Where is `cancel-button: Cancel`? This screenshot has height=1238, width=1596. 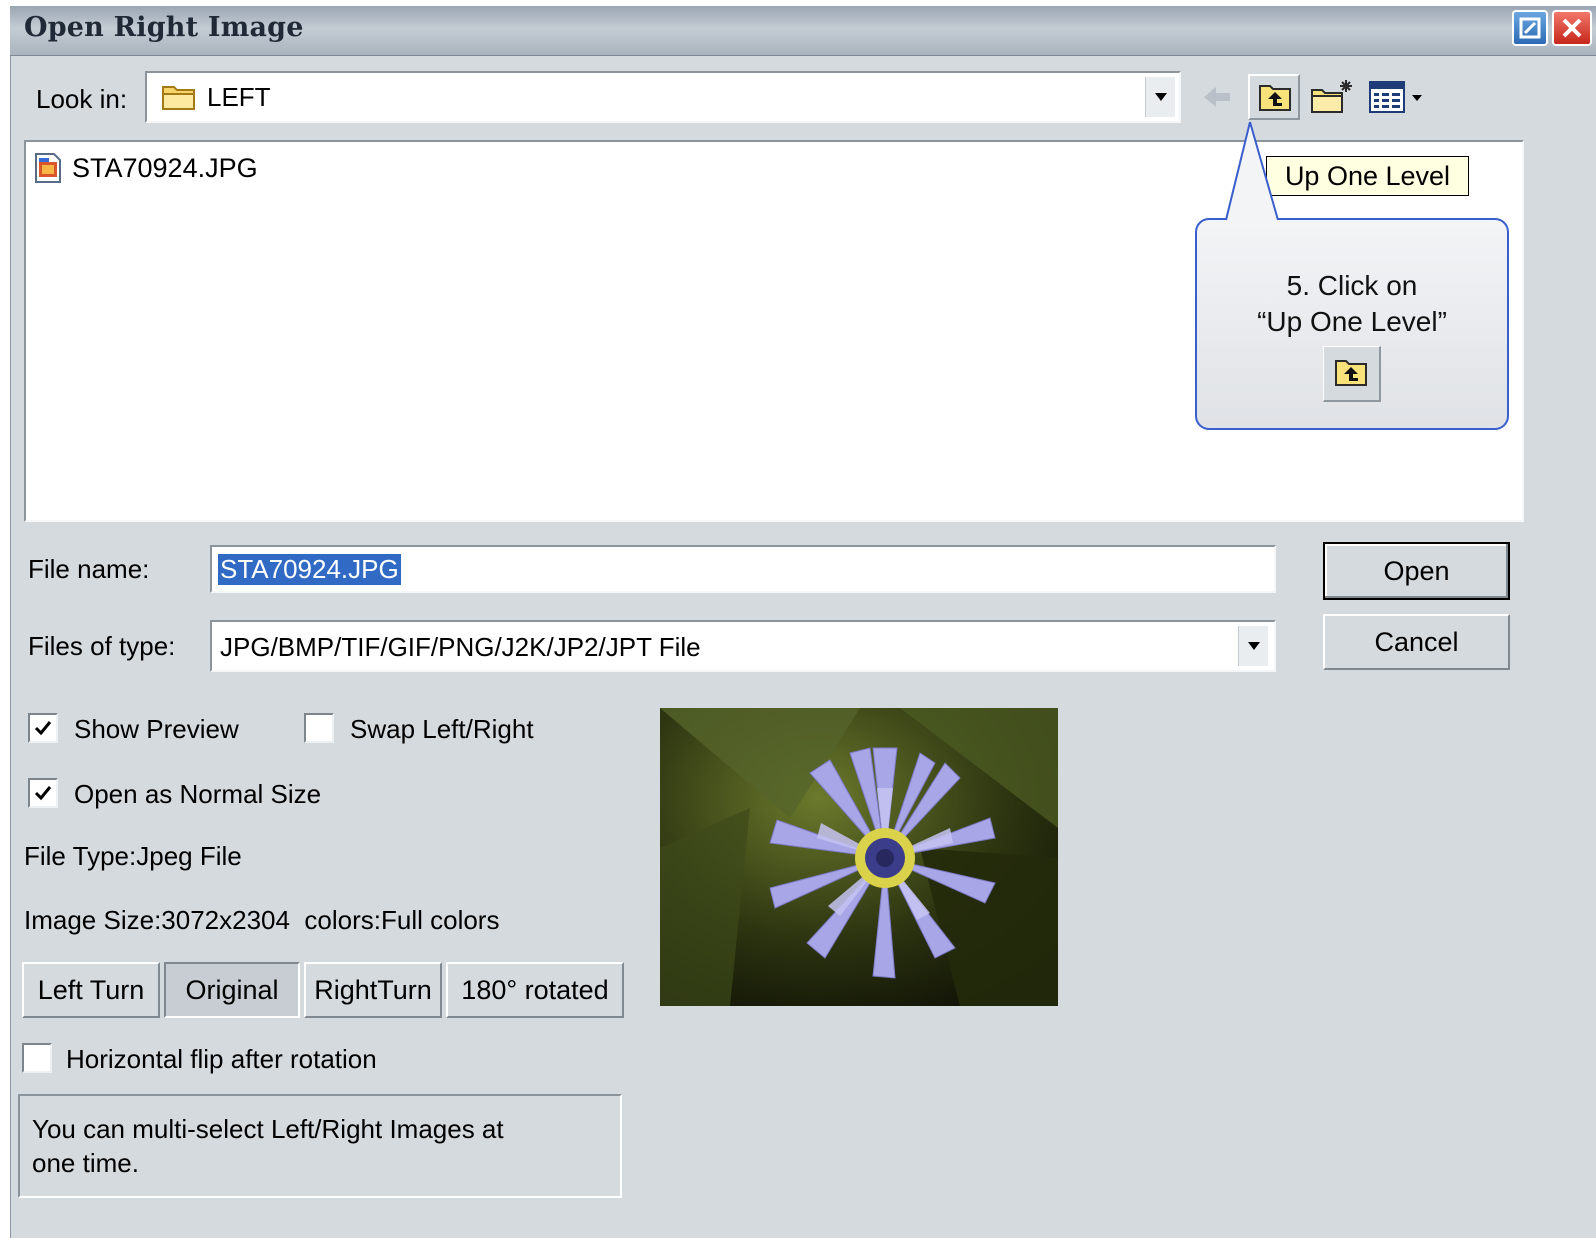
cancel-button: Cancel is located at coordinates (1416, 642).